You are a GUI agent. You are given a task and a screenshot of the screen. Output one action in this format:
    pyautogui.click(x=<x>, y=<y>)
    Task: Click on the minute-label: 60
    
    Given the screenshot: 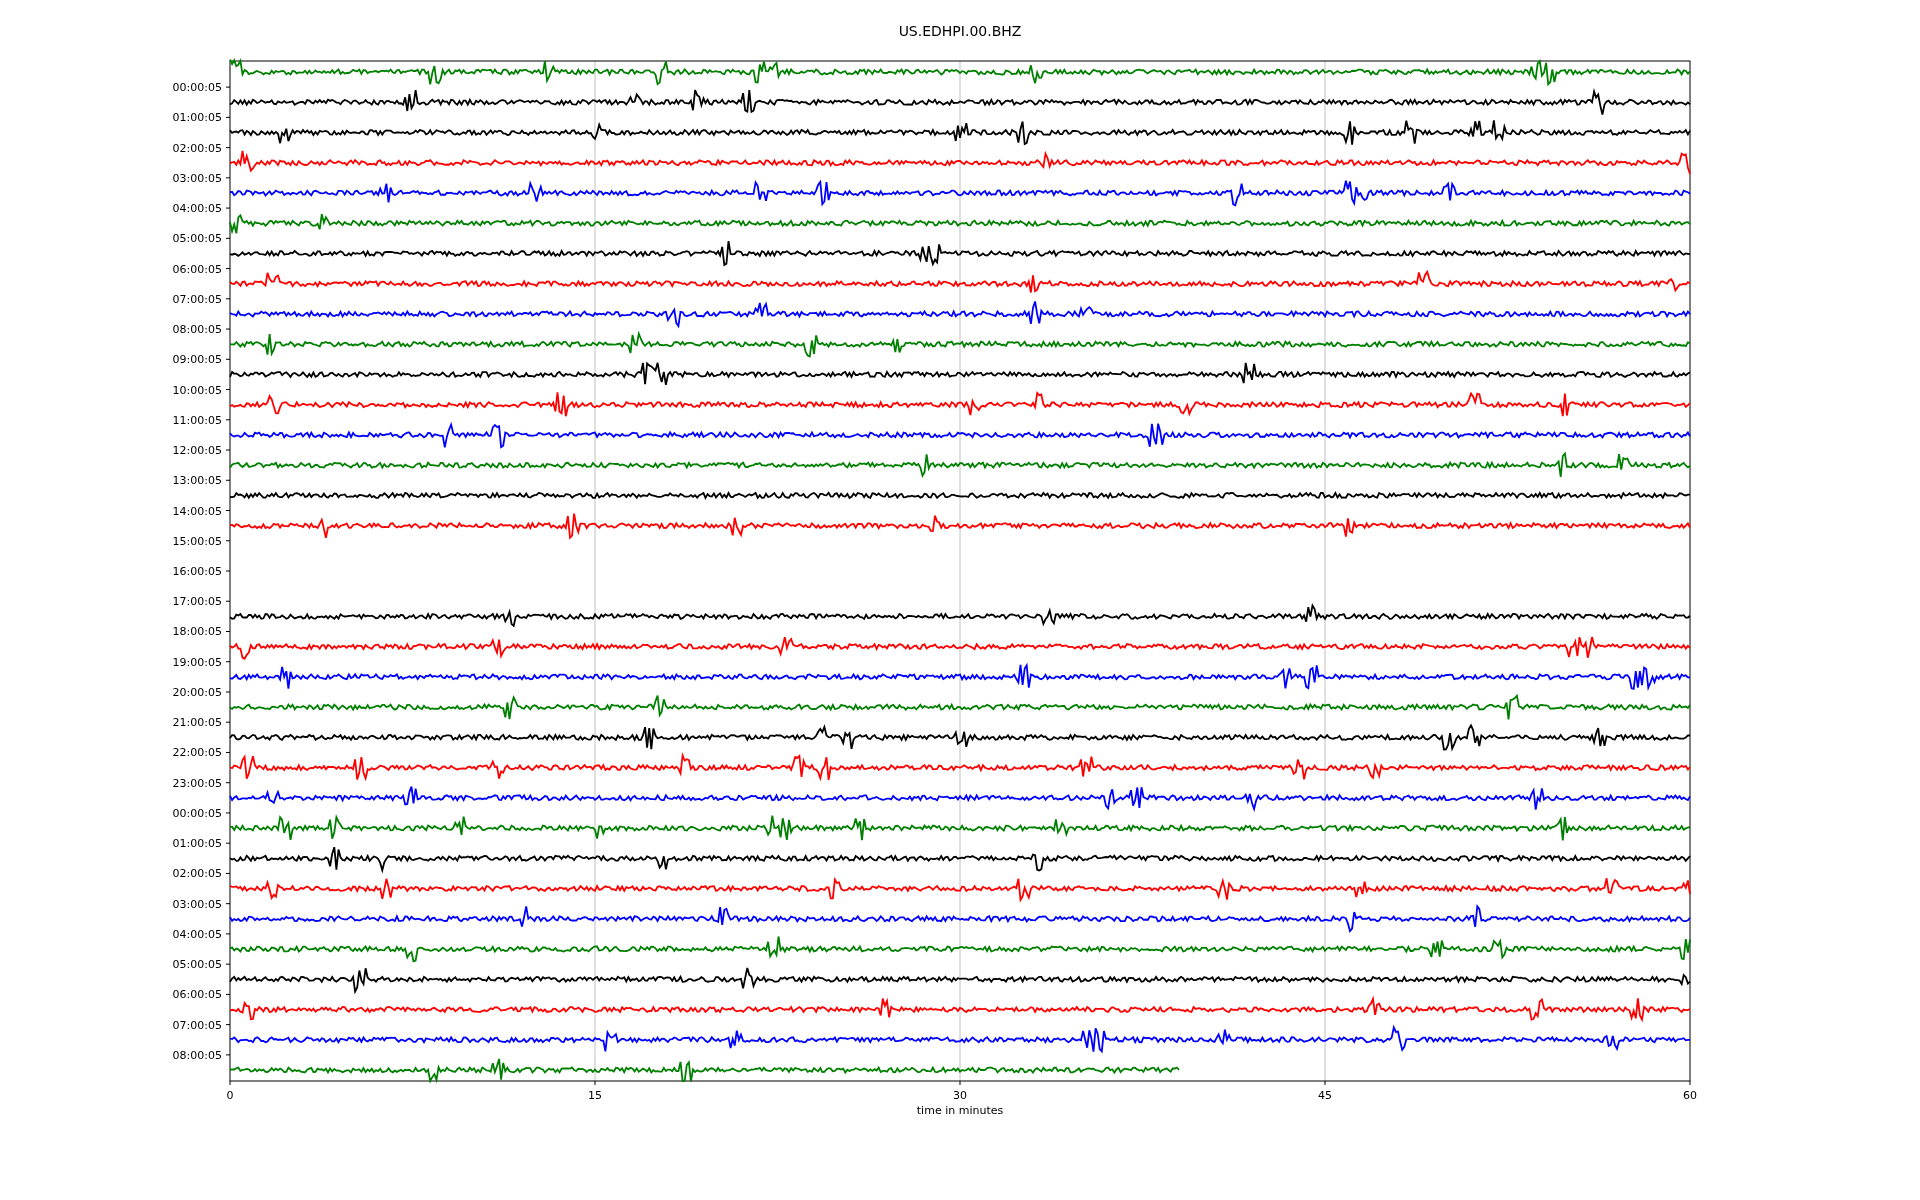 What is the action you would take?
    pyautogui.click(x=1690, y=1095)
    